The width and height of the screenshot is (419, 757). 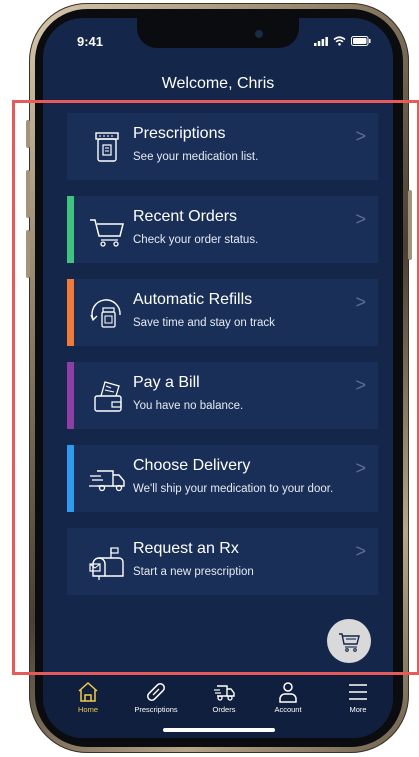 I want to click on tab-label: More, so click(x=358, y=709).